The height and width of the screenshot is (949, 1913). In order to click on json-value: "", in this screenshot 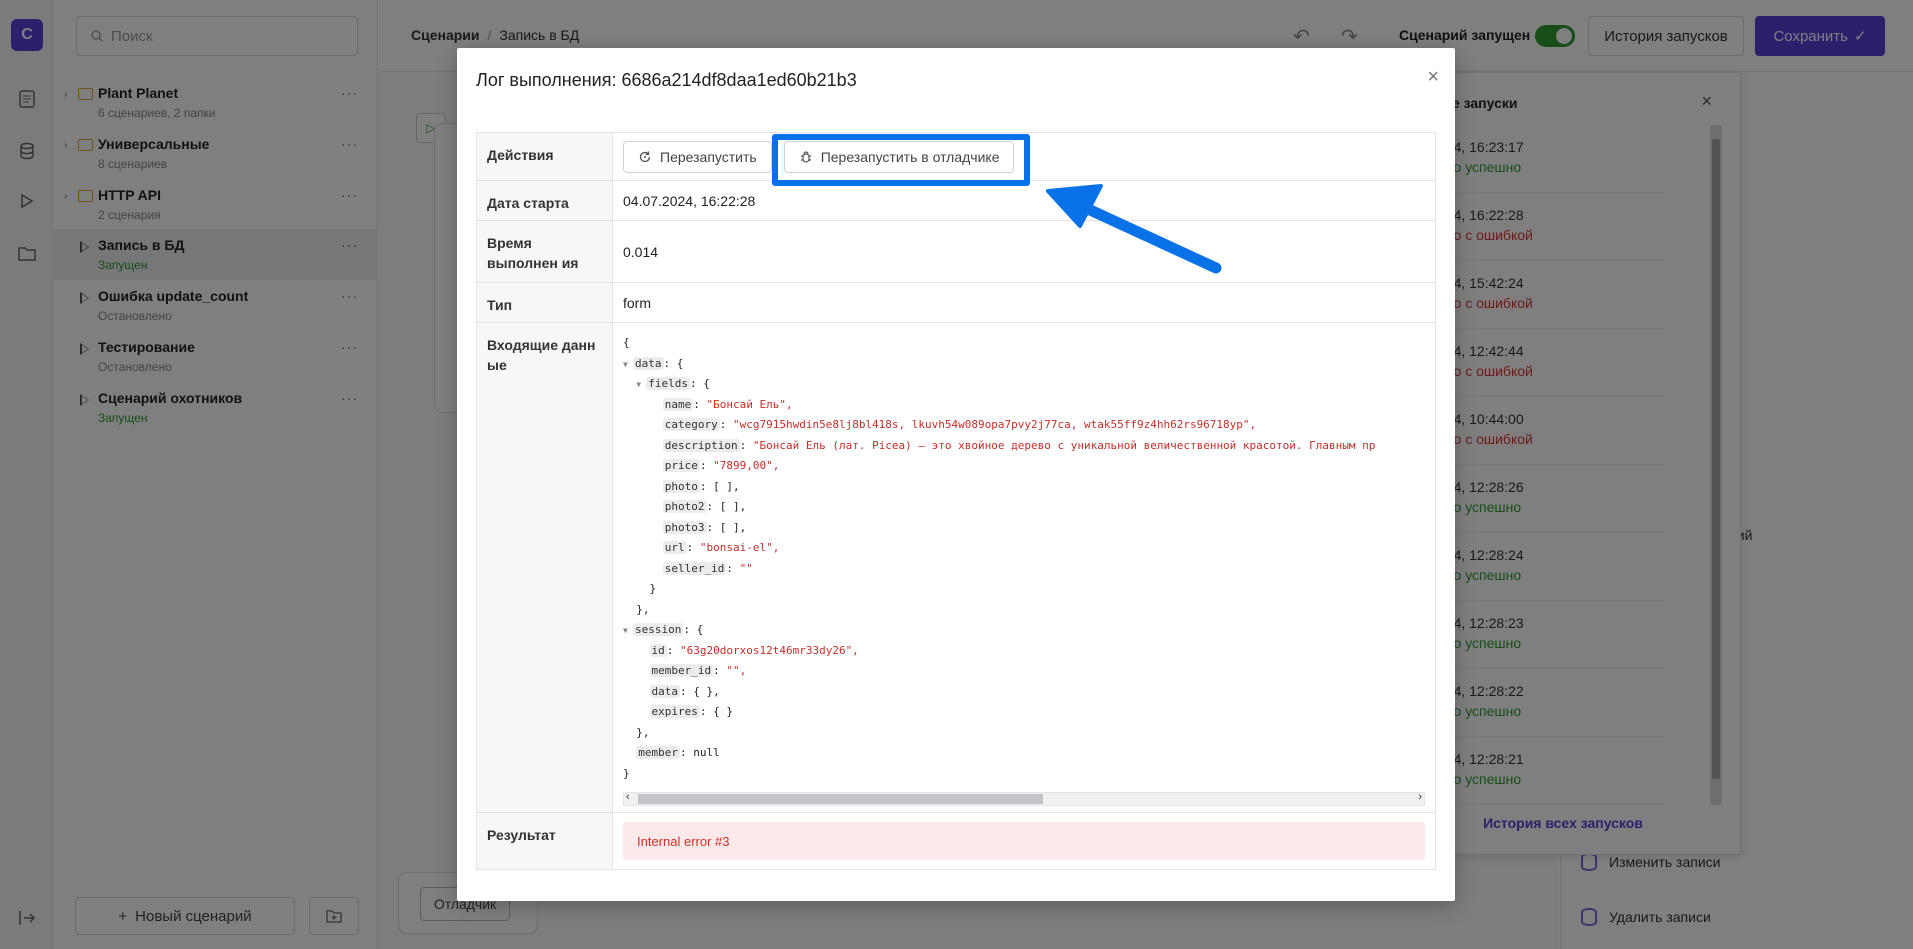, I will do `click(736, 670)`.